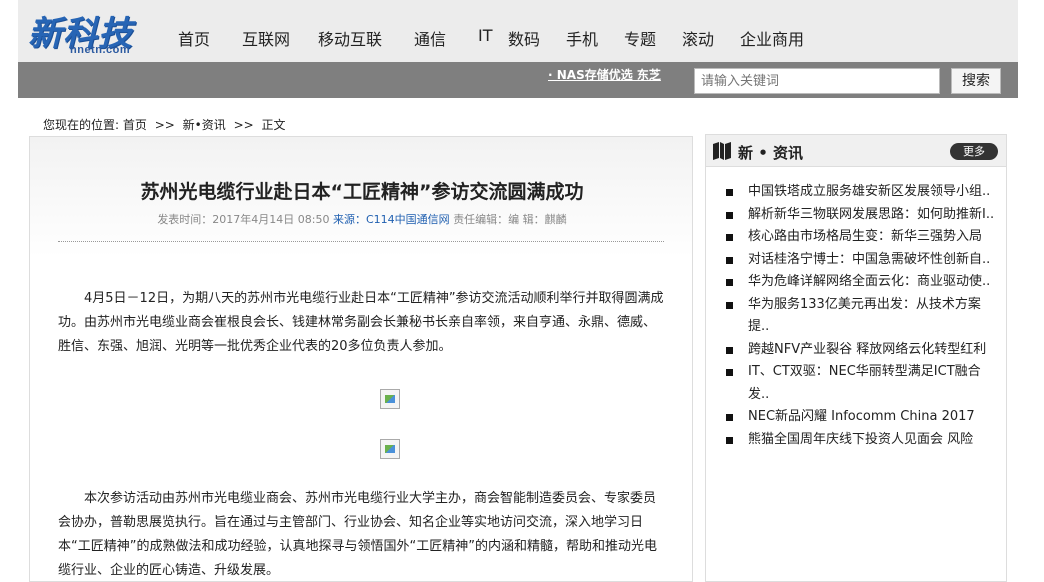  What do you see at coordinates (861, 215) in the screenshot?
I see `list-item: 解析新华三物联网发展思路：如何助推新I..` at bounding box center [861, 215].